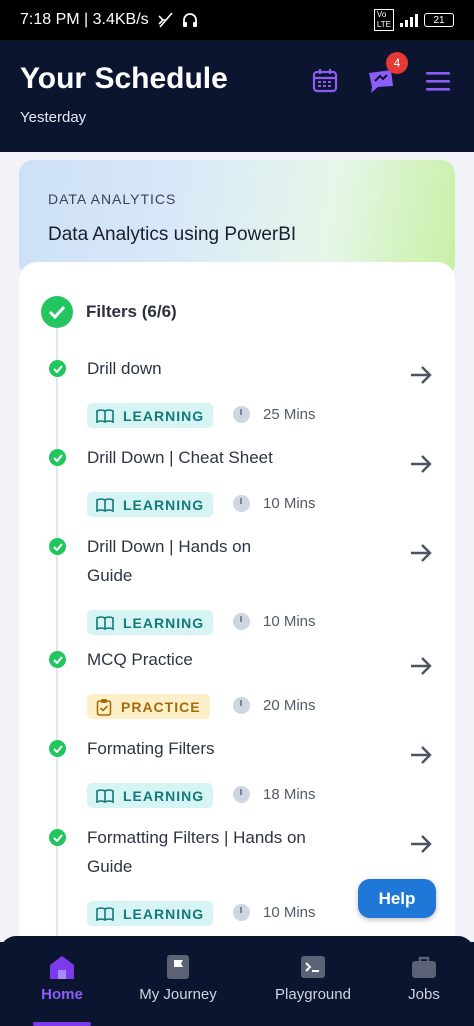 This screenshot has height=1026, width=474. Describe the element at coordinates (397, 63) in the screenshot. I see `notification-badge: 4` at that location.